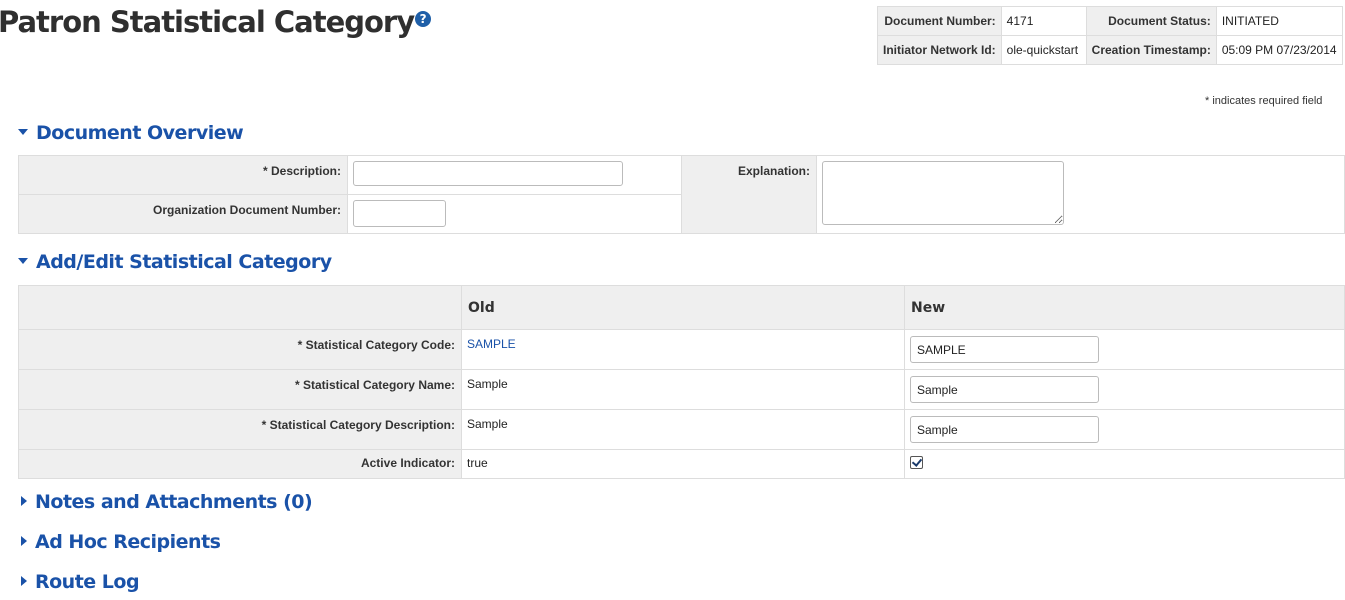 The width and height of the screenshot is (1345, 600). I want to click on statistical-category-code-new-cell, so click(1124, 349).